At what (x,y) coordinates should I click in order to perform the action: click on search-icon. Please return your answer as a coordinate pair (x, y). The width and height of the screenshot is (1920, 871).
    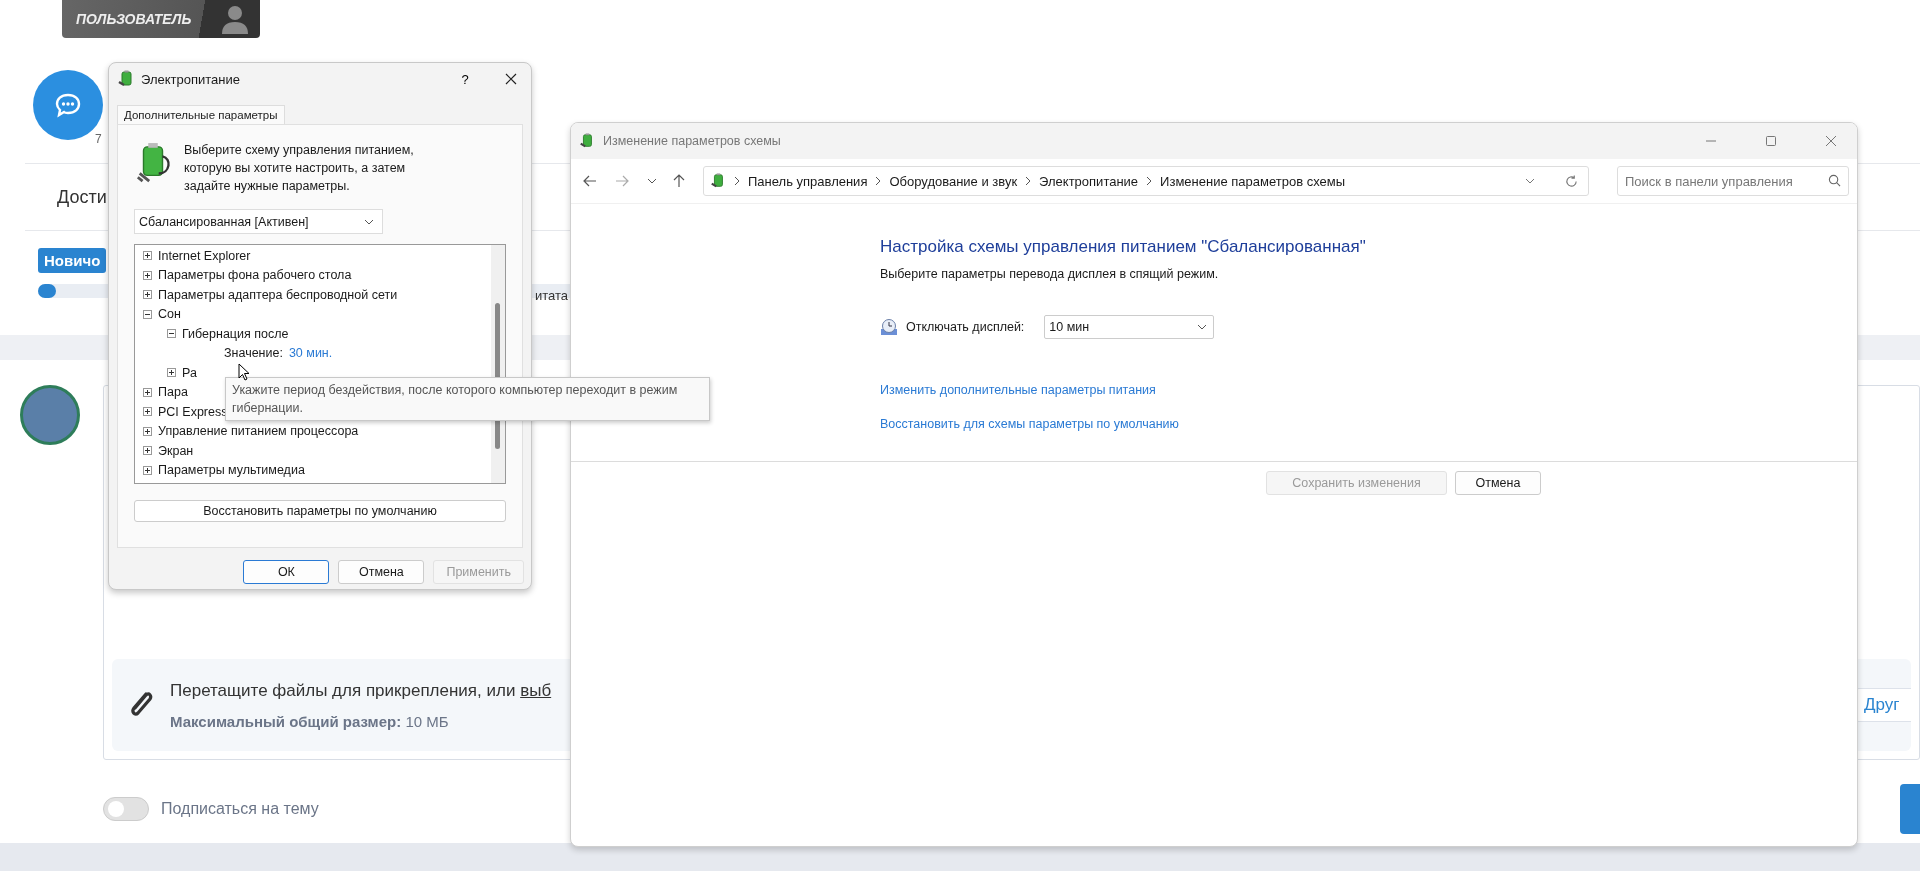
    Looking at the image, I should click on (1834, 180).